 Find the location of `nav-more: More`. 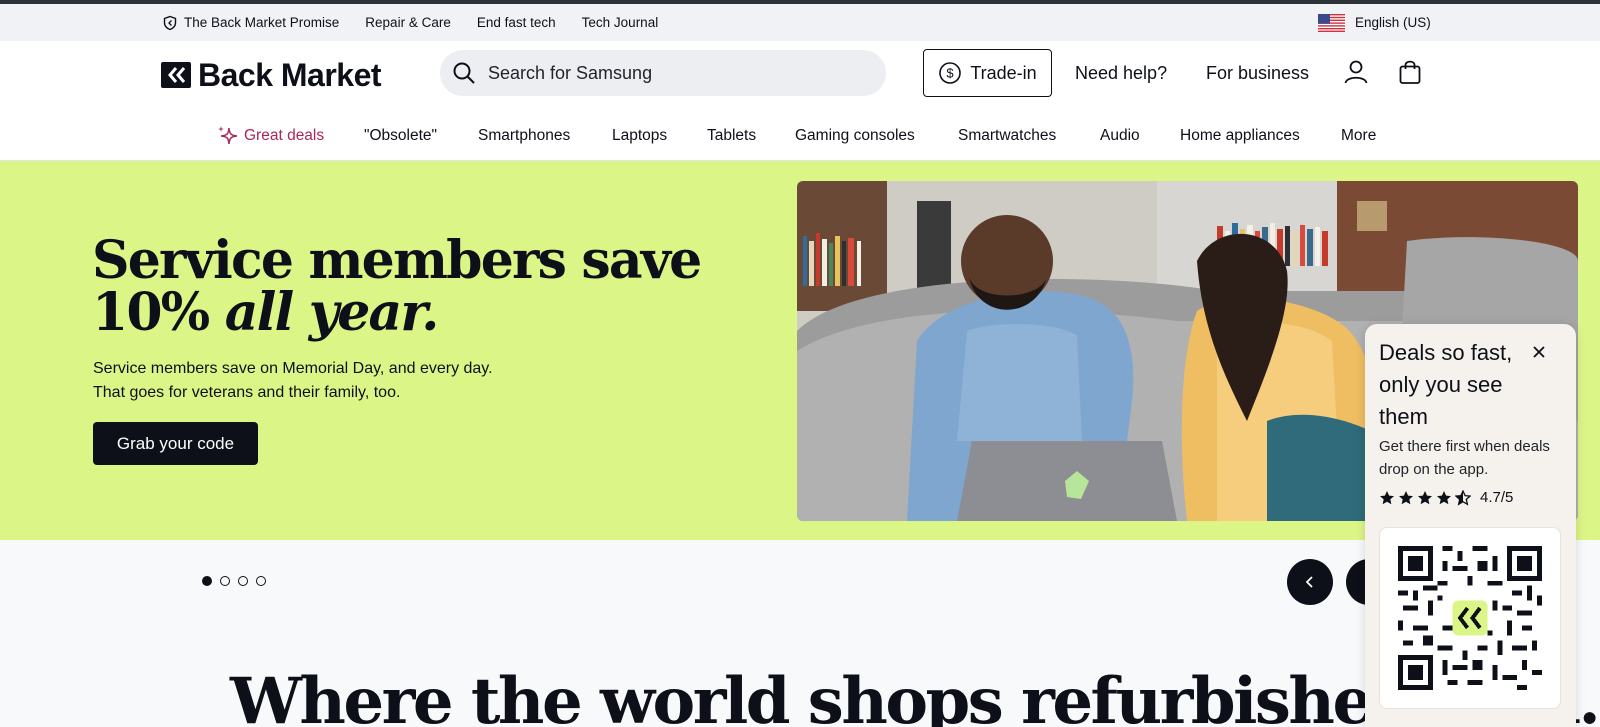

nav-more: More is located at coordinates (1358, 136).